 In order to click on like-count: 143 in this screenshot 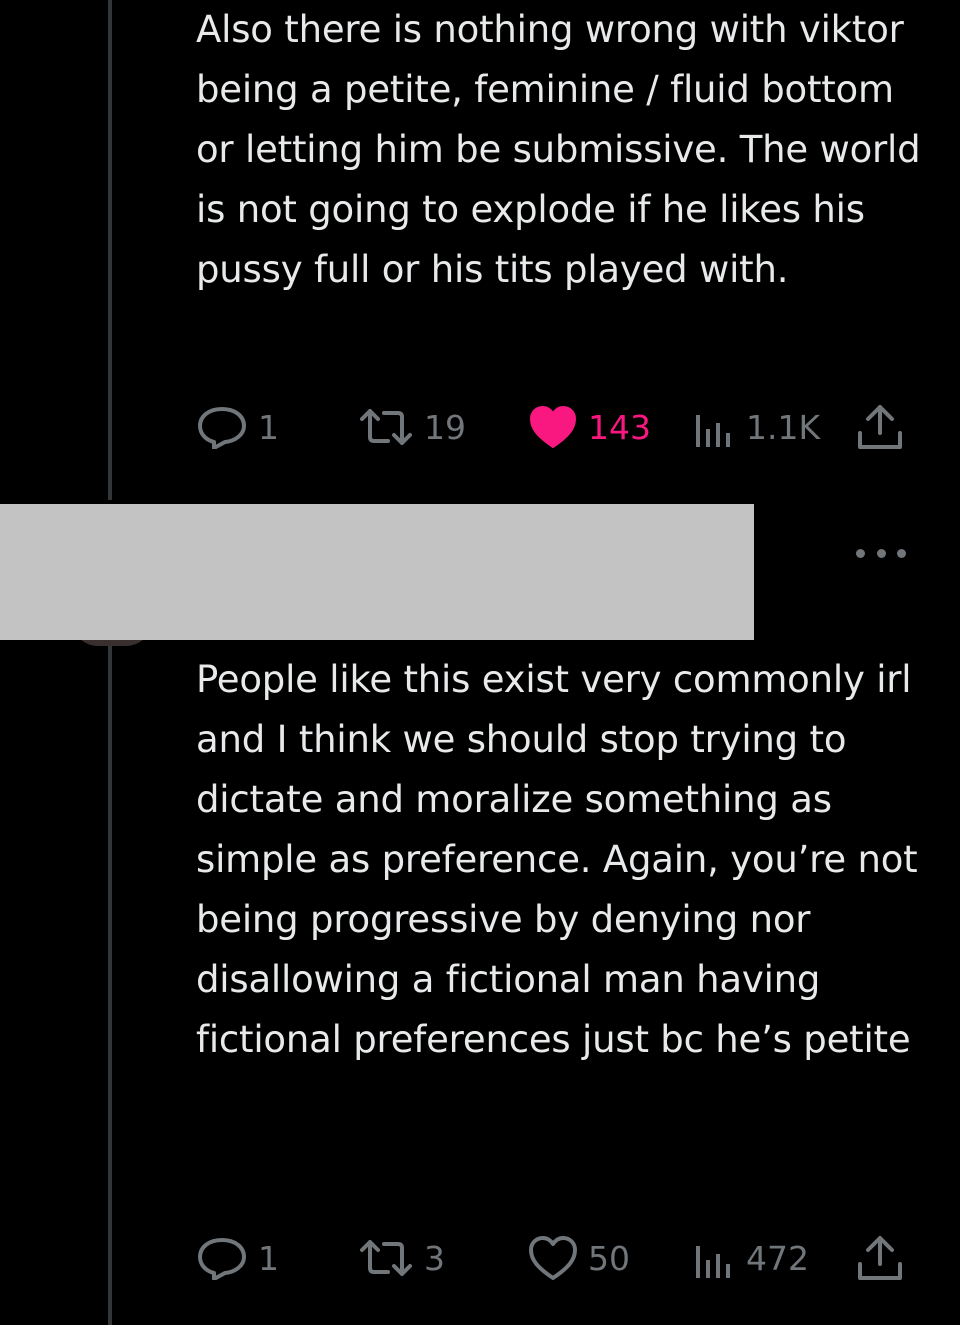, I will do `click(619, 427)`.